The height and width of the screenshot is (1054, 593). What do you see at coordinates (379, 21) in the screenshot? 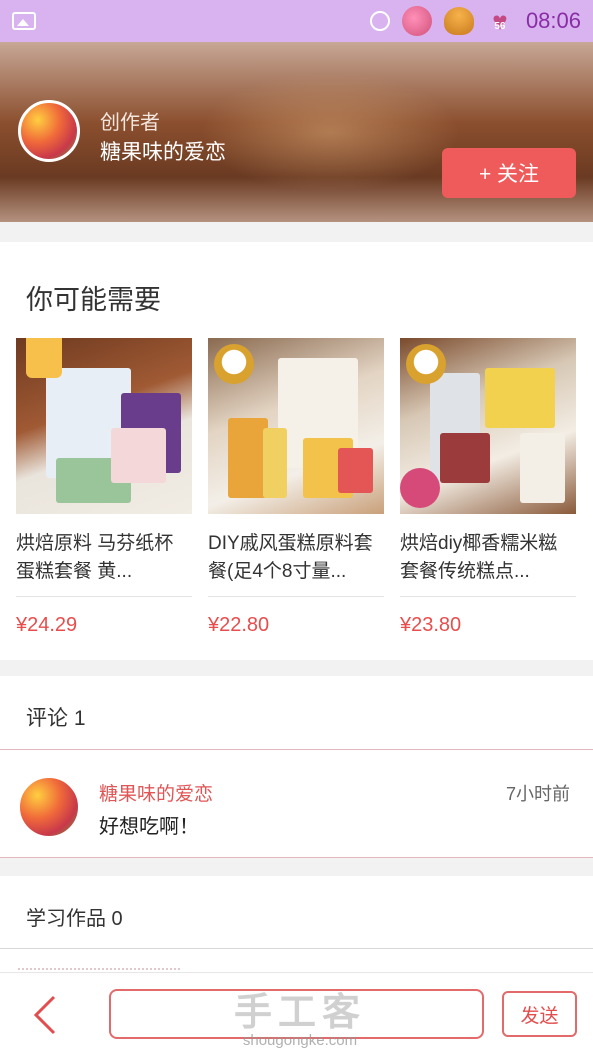
I see `alarm-icon` at bounding box center [379, 21].